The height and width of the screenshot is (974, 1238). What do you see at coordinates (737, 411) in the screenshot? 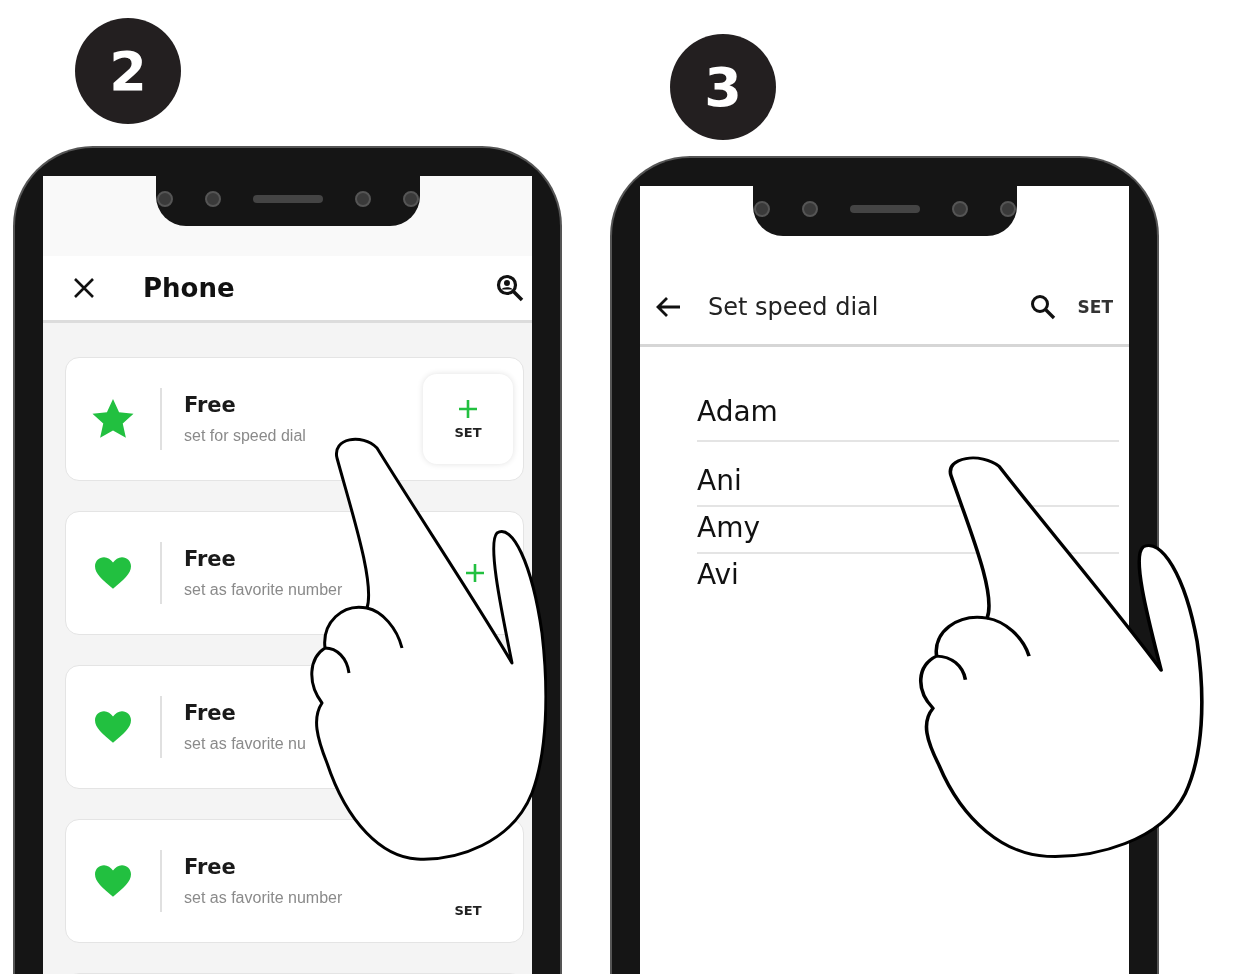
I see `contact-name: Adam` at bounding box center [737, 411].